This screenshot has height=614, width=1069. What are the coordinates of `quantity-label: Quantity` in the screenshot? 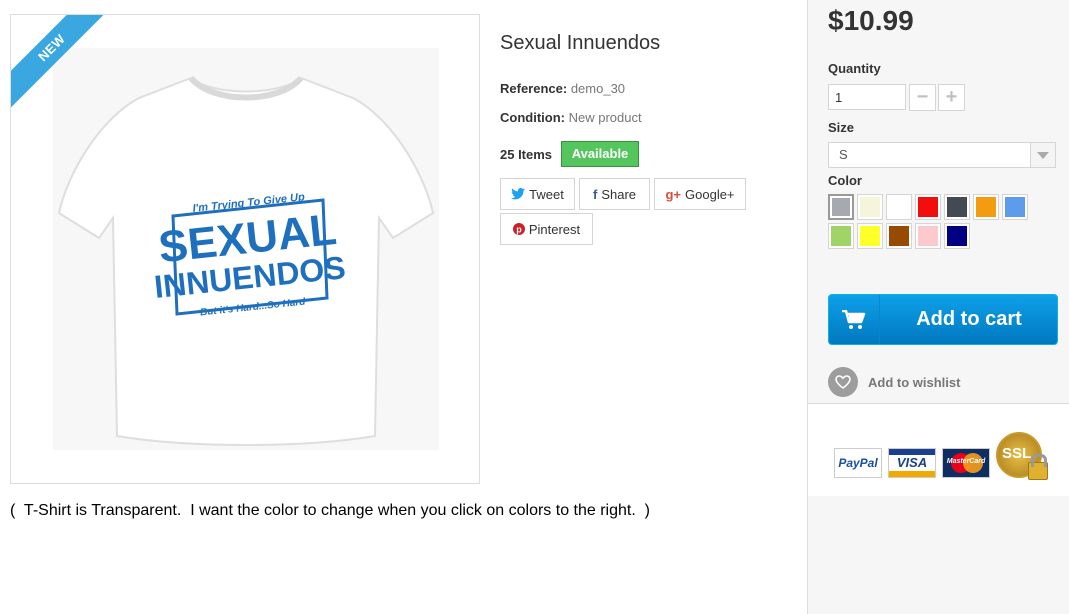 It's located at (854, 68).